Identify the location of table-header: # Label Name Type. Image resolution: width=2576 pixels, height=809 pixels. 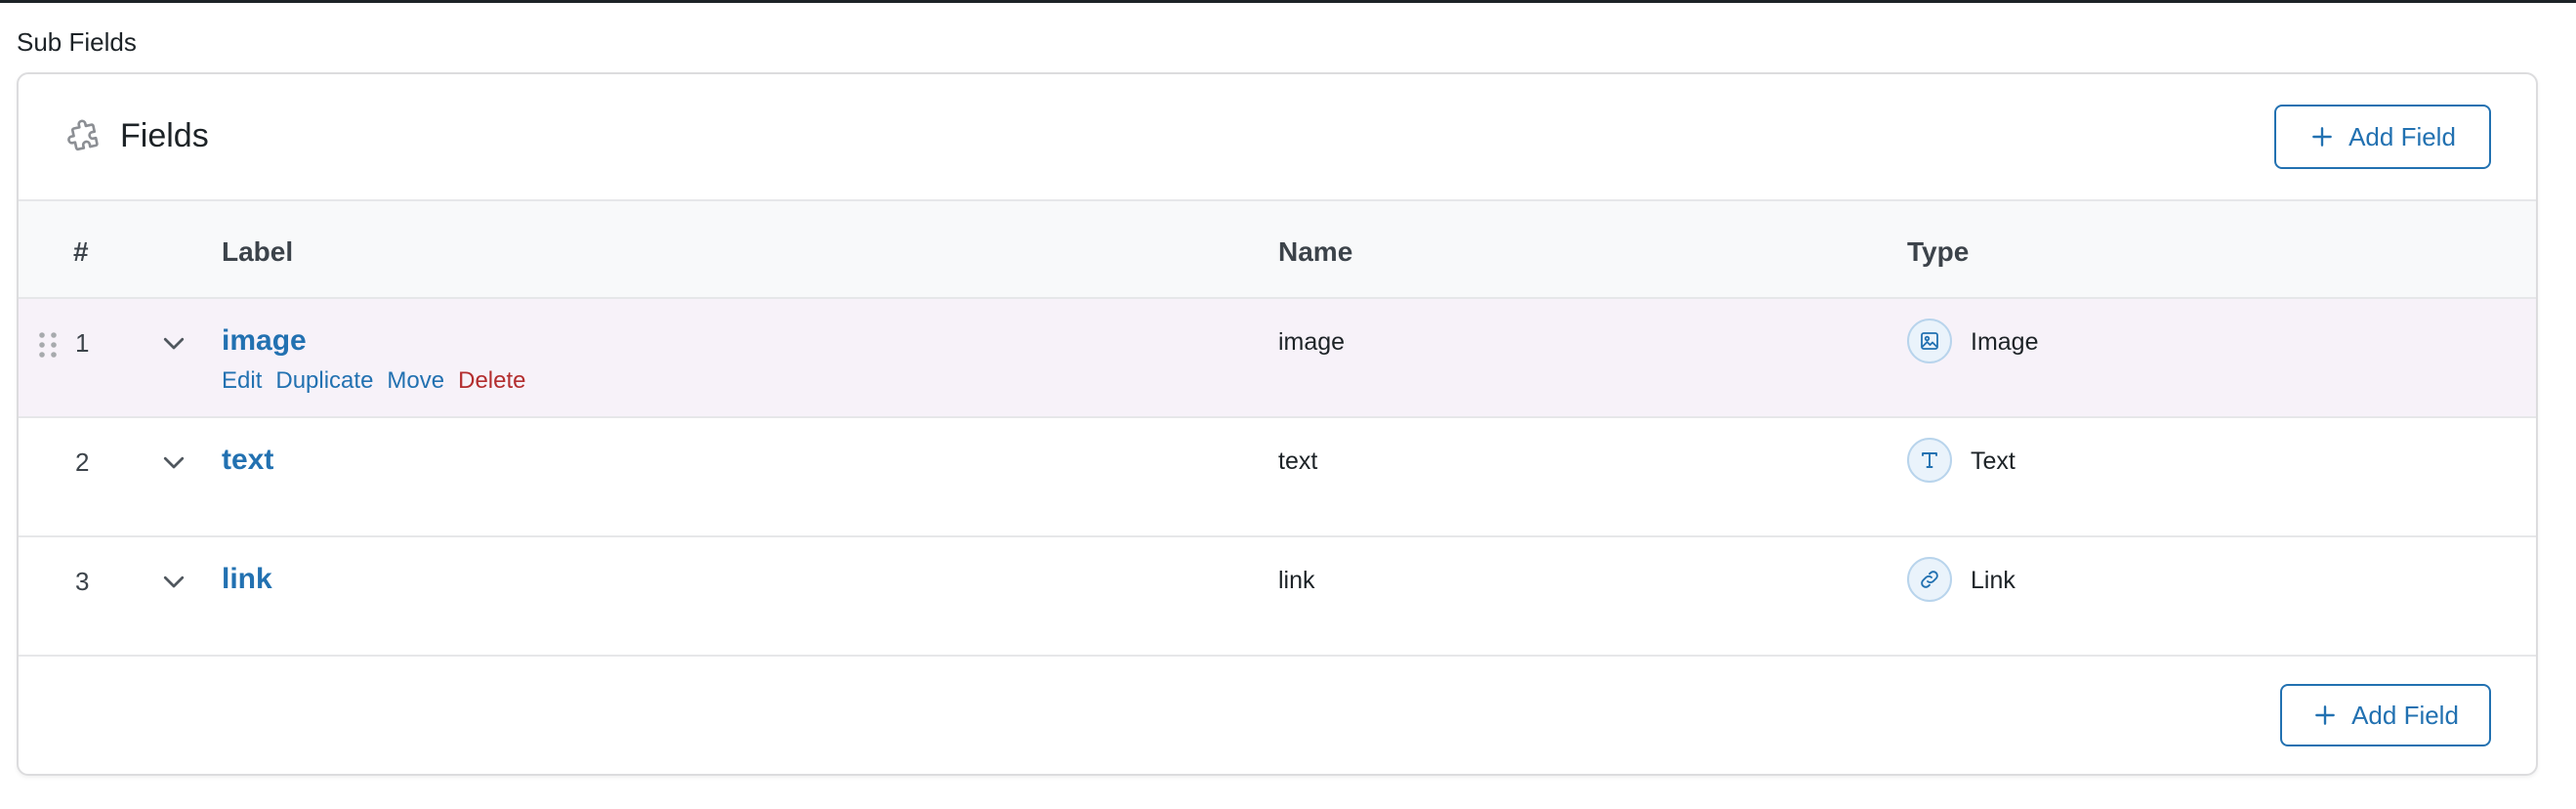
(1277, 250).